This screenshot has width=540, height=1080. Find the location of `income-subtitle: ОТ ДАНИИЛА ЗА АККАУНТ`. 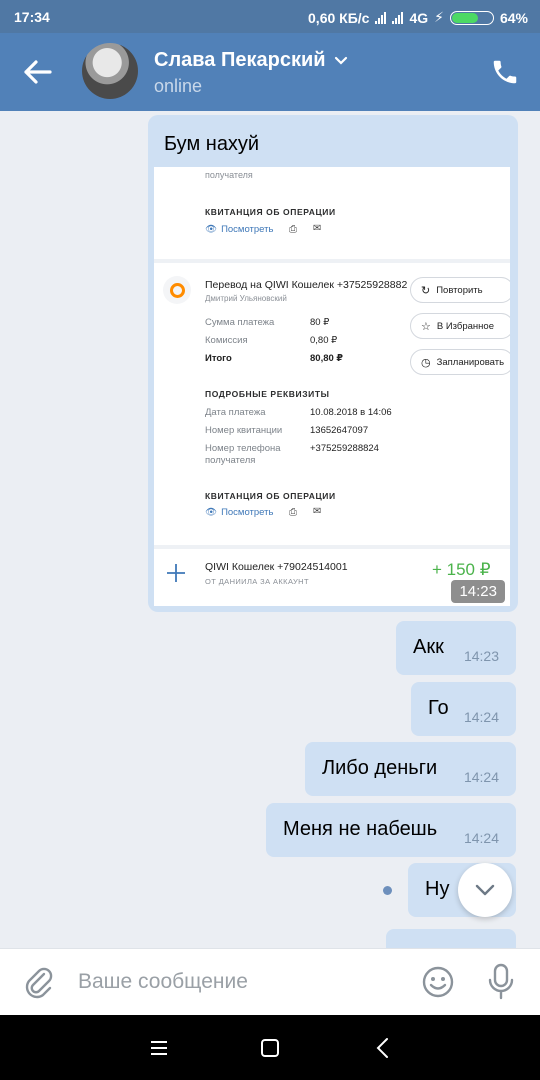

income-subtitle: ОТ ДАНИИЛА ЗА АККАУНТ is located at coordinates (257, 581).